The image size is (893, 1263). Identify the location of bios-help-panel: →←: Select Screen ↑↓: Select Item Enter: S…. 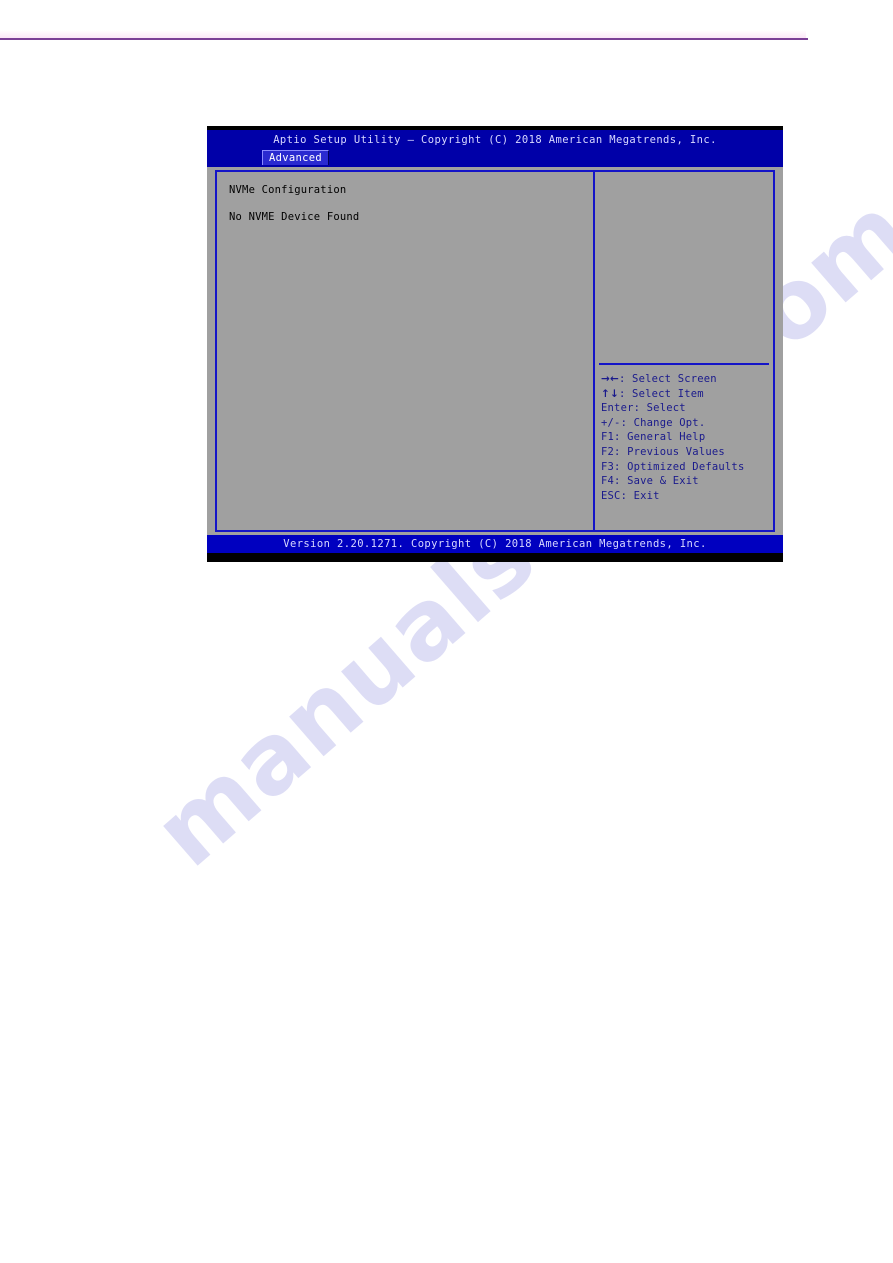
(684, 351).